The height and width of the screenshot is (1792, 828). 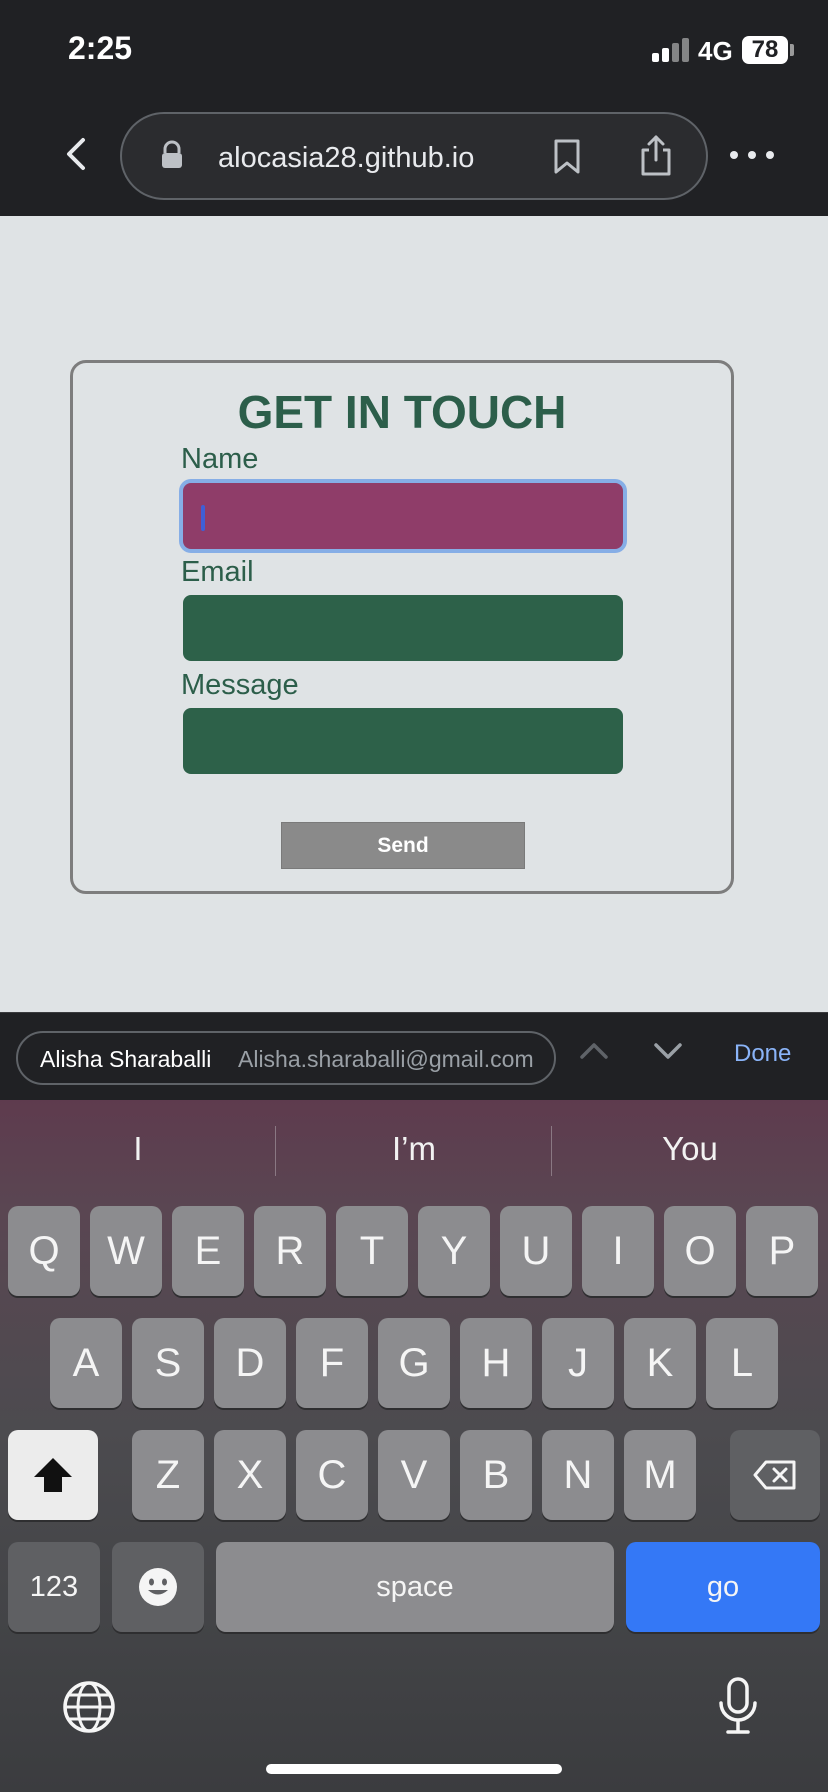 I want to click on go-key: go, so click(x=723, y=1587).